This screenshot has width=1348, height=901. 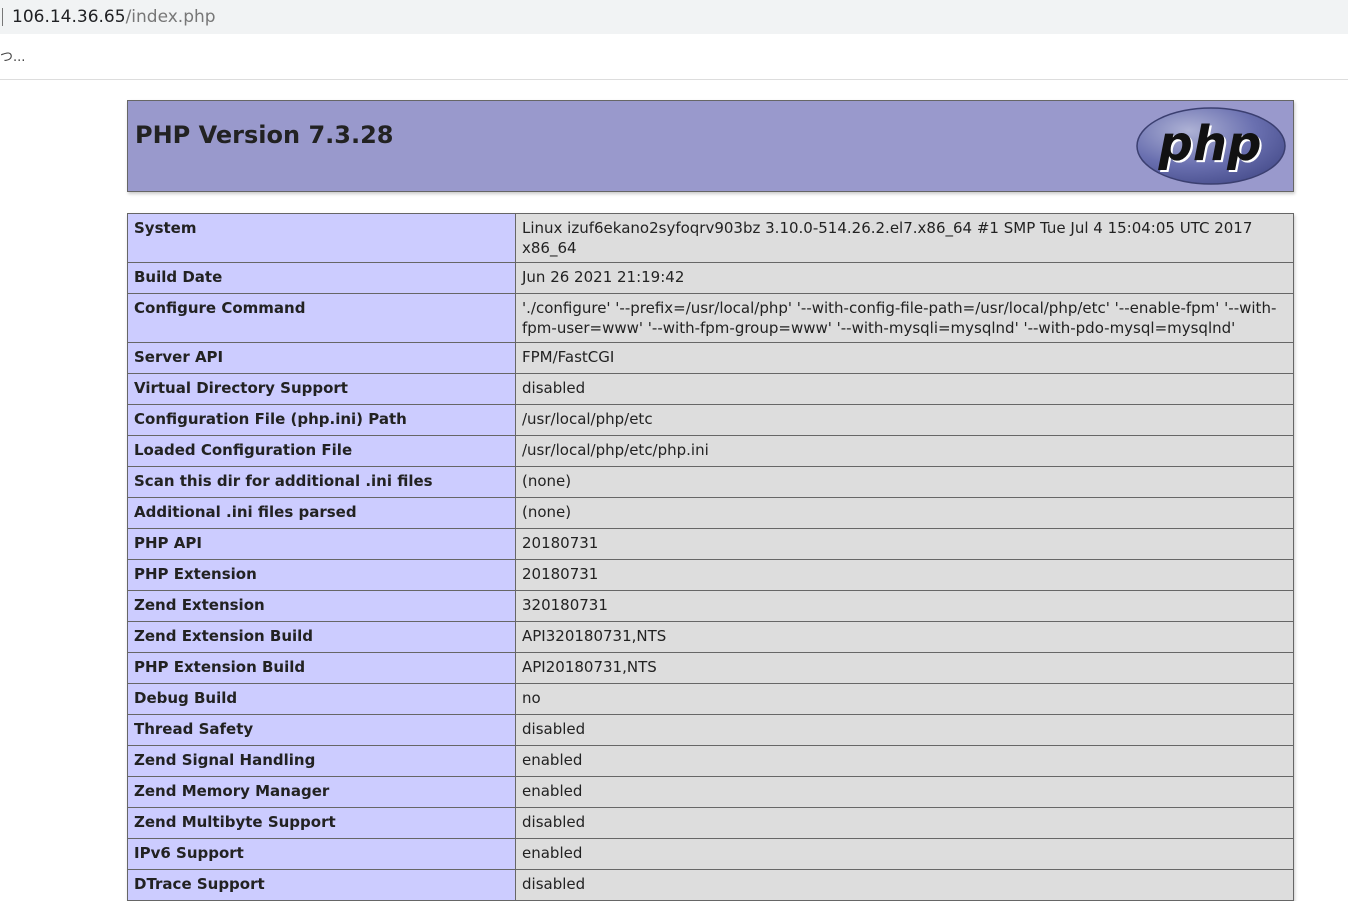 I want to click on row-key: Virtual Directory Support, so click(x=321, y=389).